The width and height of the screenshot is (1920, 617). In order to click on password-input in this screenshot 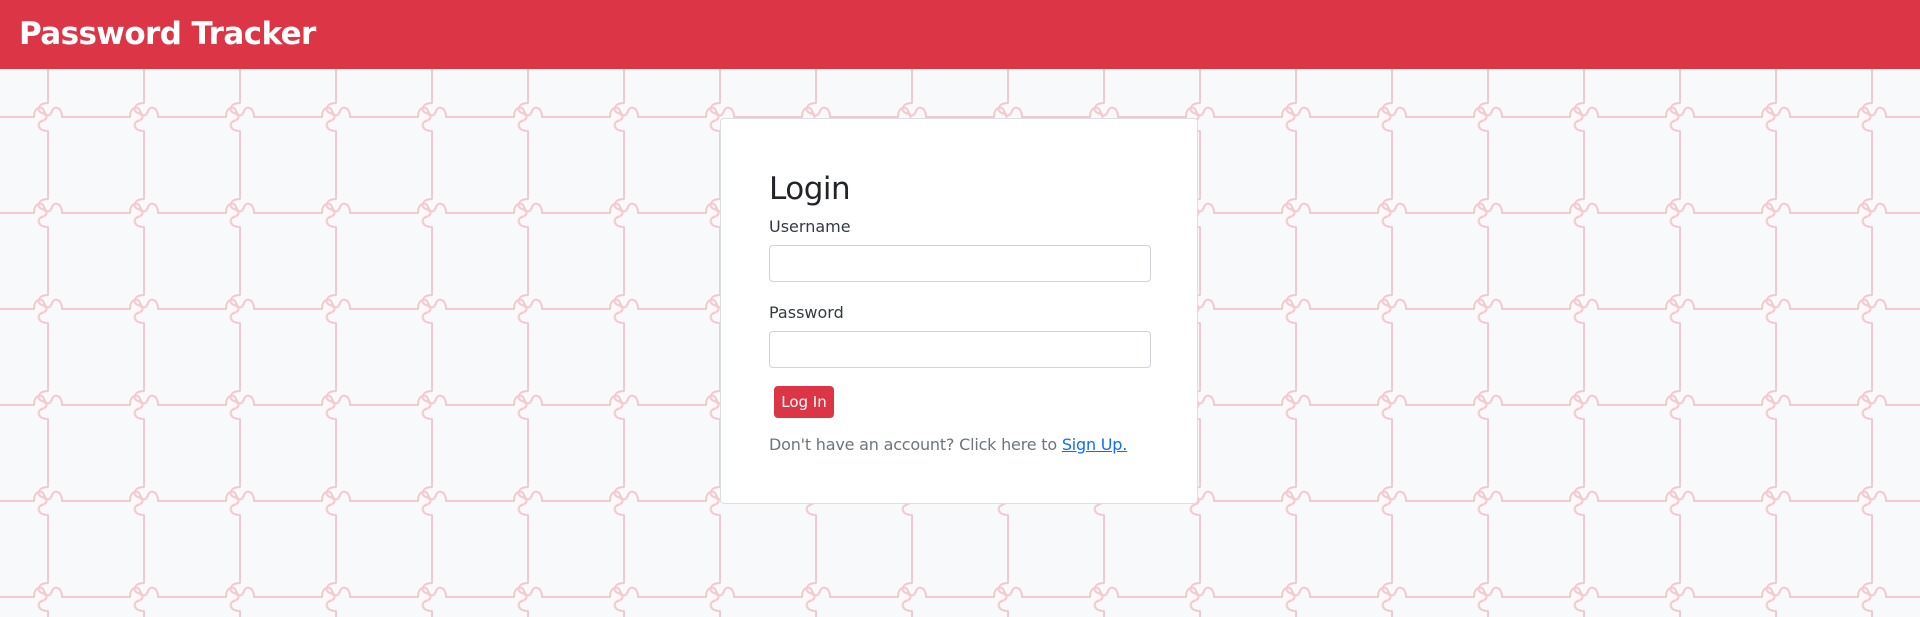, I will do `click(960, 349)`.